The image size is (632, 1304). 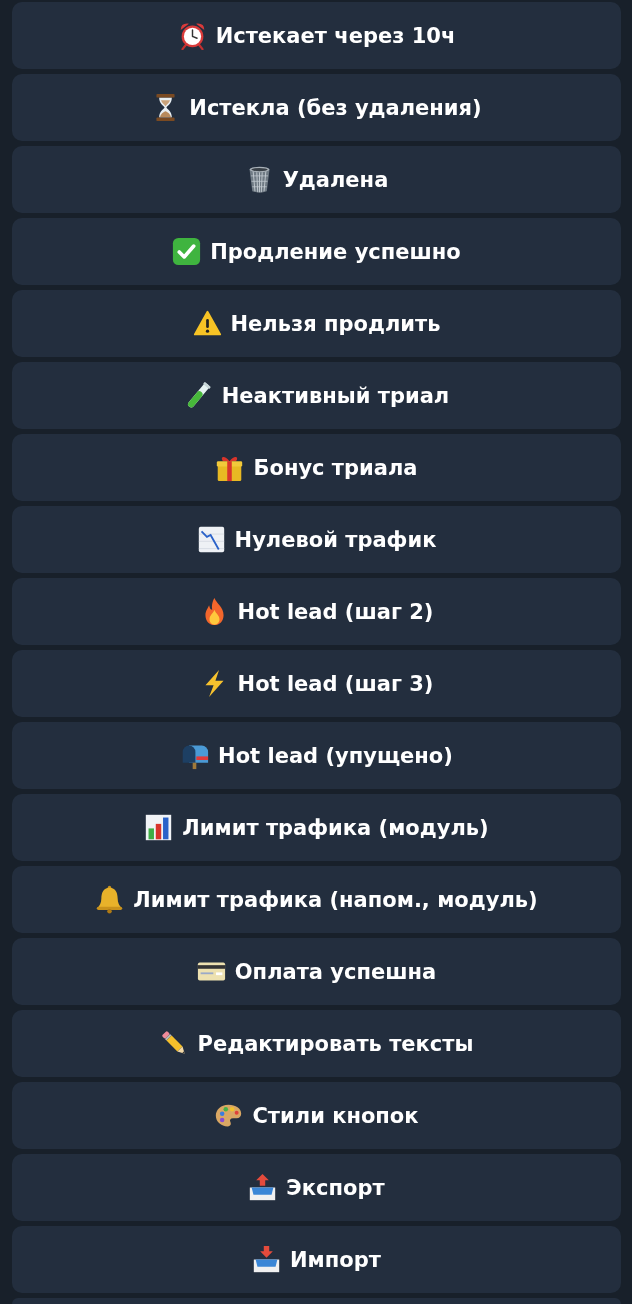 I want to click on keyboard-button: Импорт, so click(x=316, y=1259).